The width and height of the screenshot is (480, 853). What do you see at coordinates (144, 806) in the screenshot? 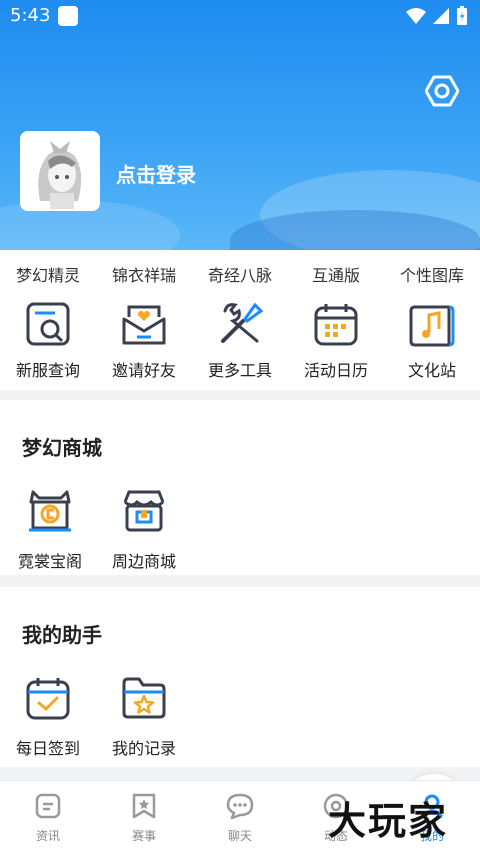
I see `bookmark-star-icon` at bounding box center [144, 806].